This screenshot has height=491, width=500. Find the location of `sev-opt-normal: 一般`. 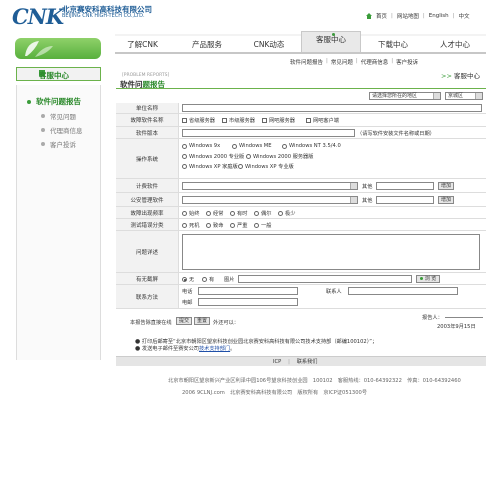

sev-opt-normal: 一般 is located at coordinates (262, 225).